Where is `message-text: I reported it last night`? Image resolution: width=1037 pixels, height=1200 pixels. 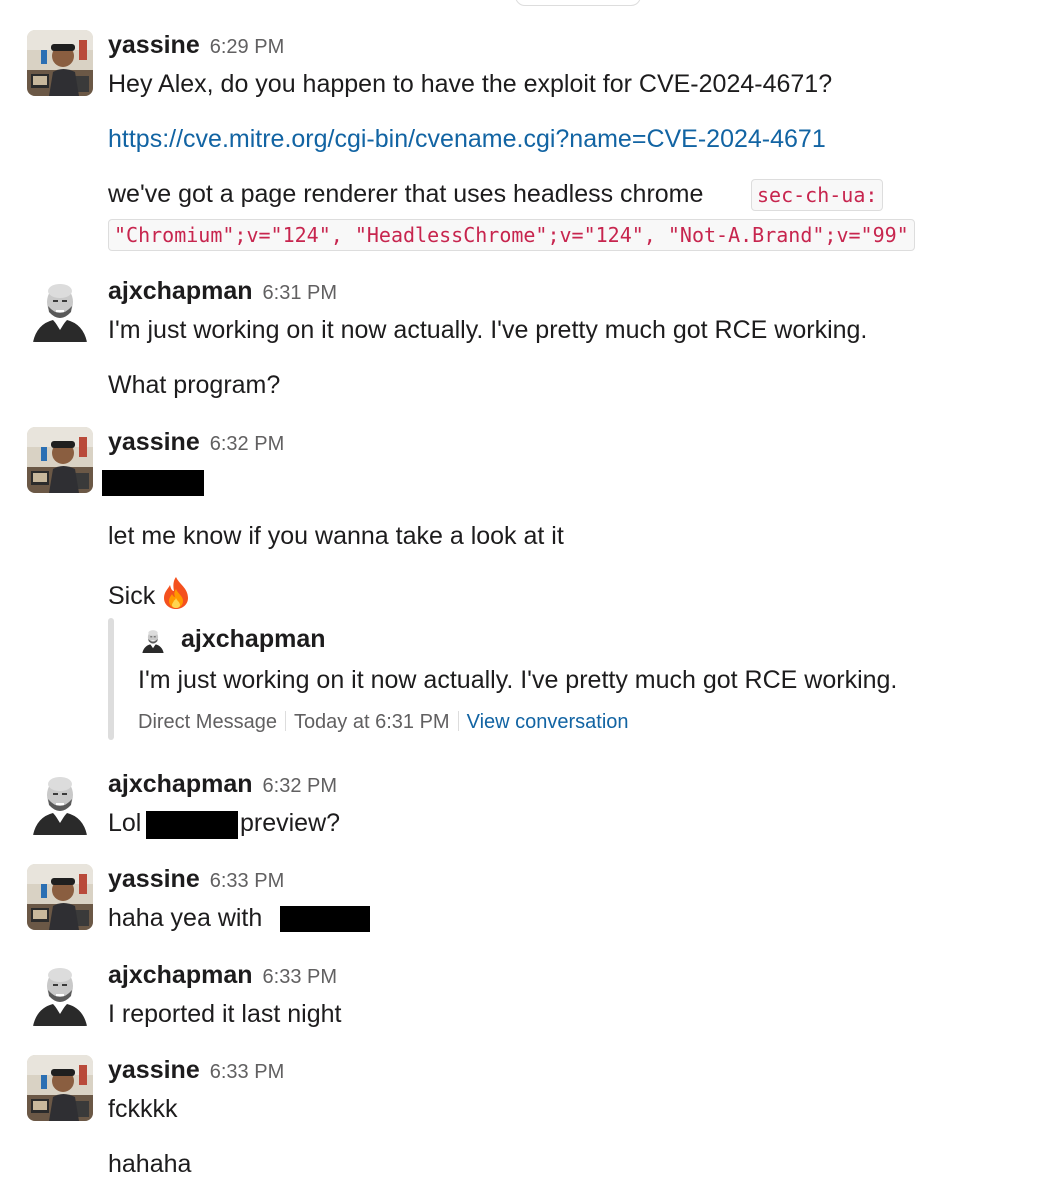 message-text: I reported it last night is located at coordinates (225, 1014).